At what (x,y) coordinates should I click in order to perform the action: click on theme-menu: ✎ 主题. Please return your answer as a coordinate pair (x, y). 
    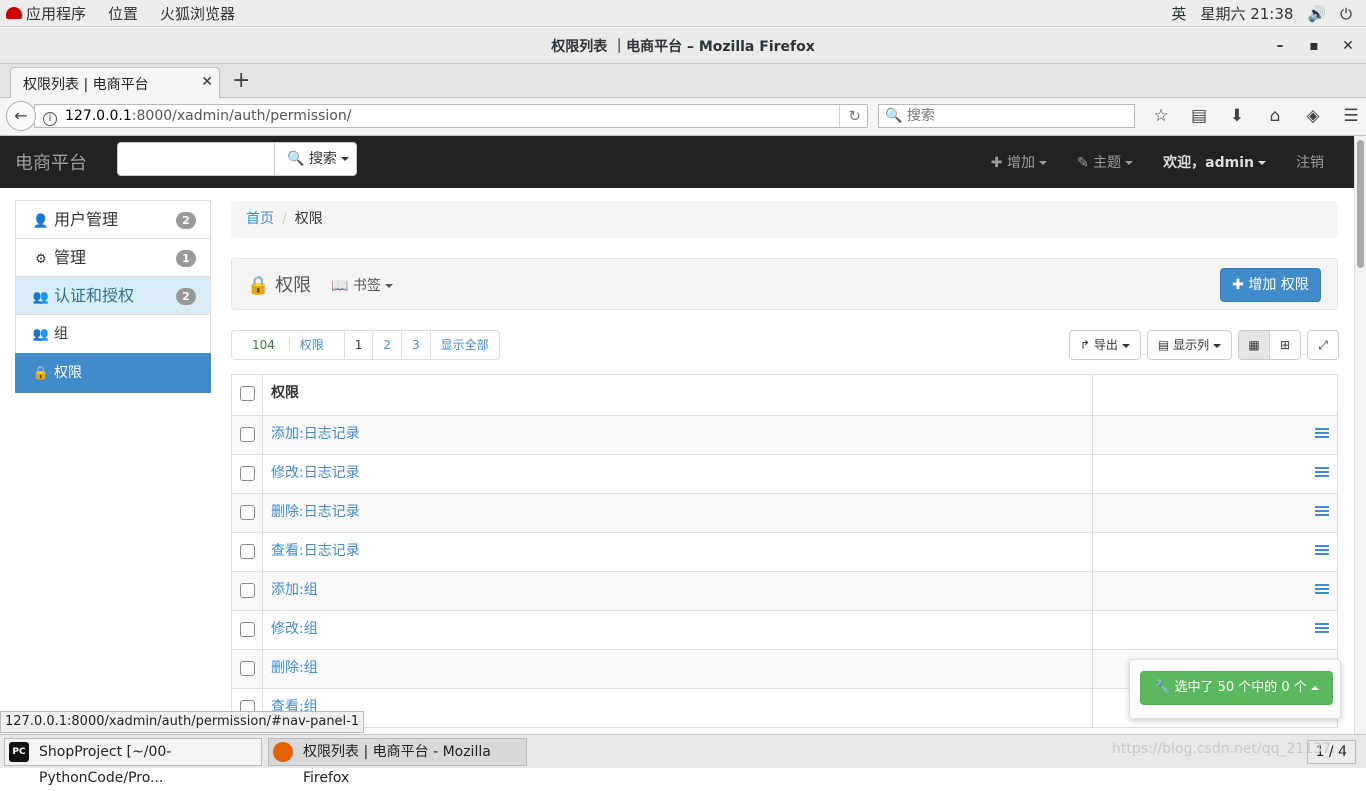
    Looking at the image, I should click on (1105, 162).